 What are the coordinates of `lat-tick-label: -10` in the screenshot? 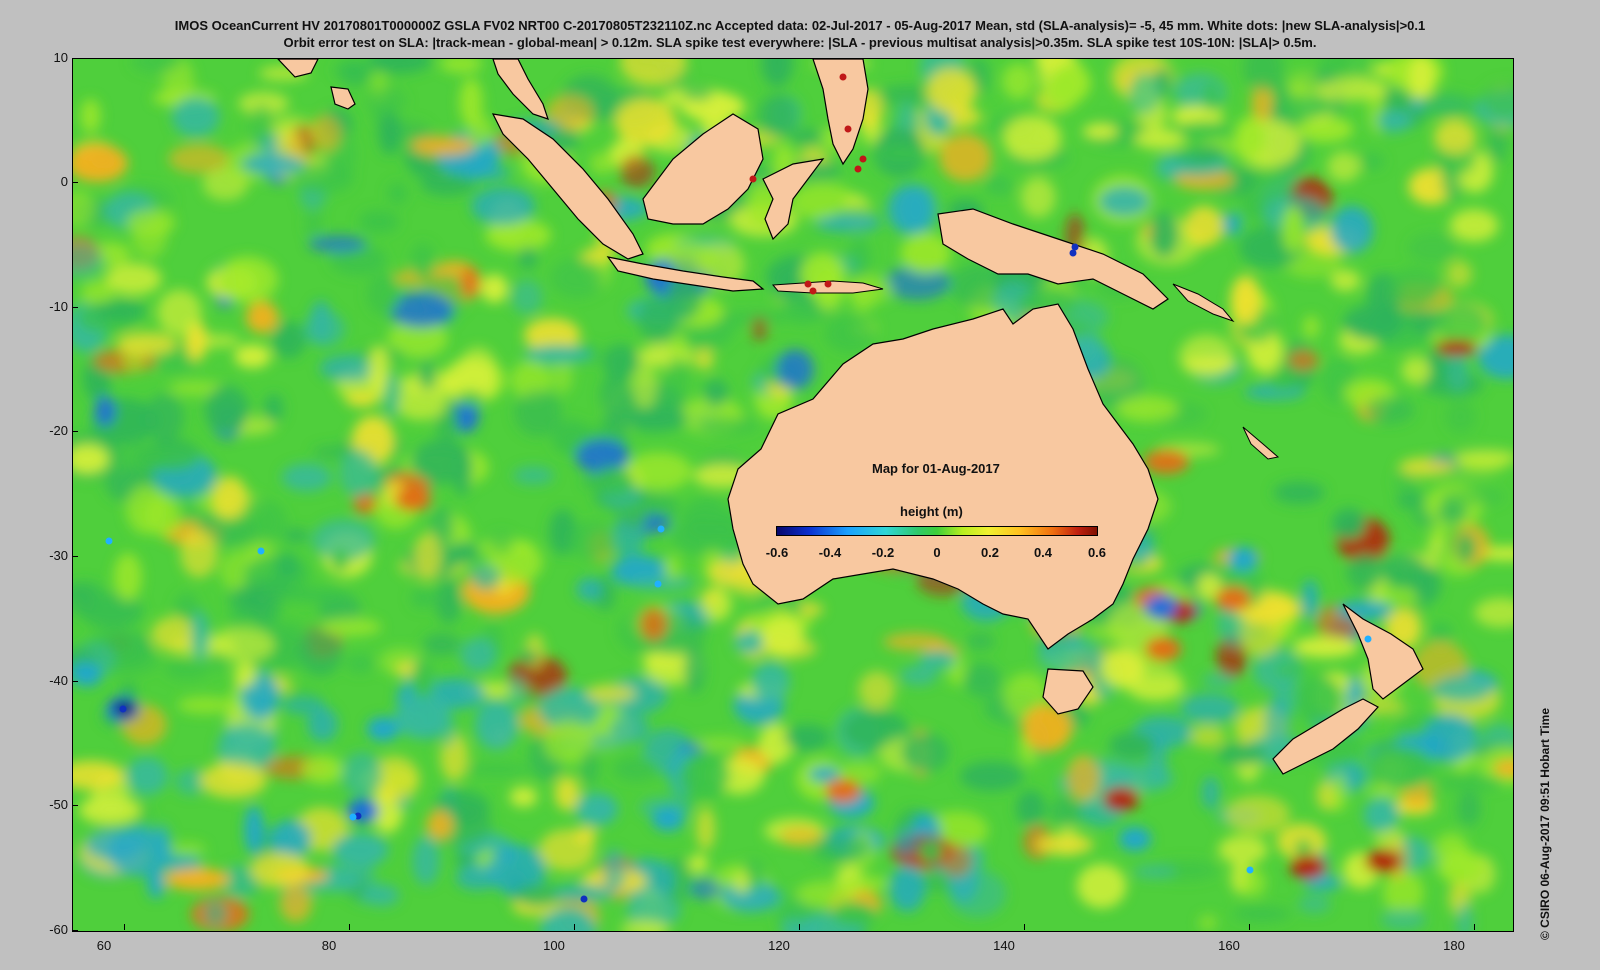 It's located at (58, 306).